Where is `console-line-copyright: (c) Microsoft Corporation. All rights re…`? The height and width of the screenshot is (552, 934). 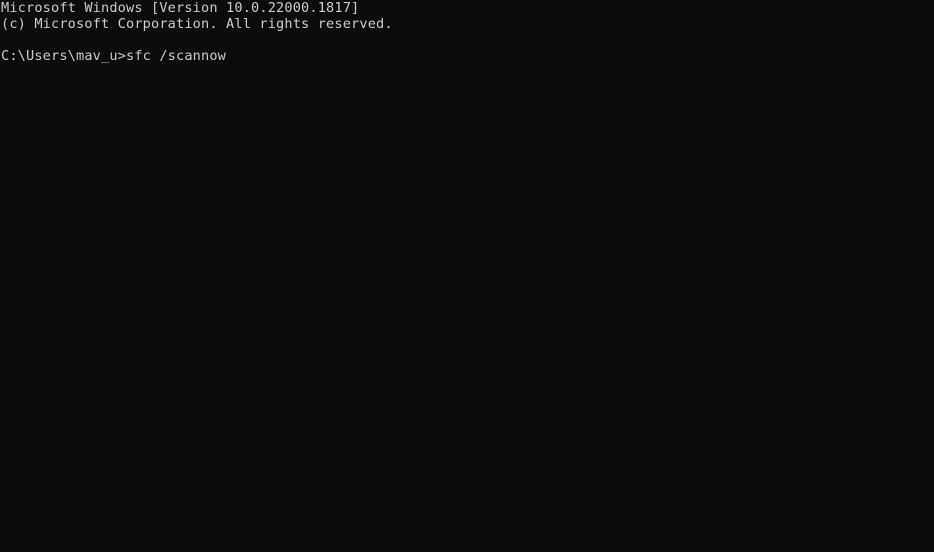
console-line-copyright: (c) Microsoft Corporation. All rights re… is located at coordinates (197, 24).